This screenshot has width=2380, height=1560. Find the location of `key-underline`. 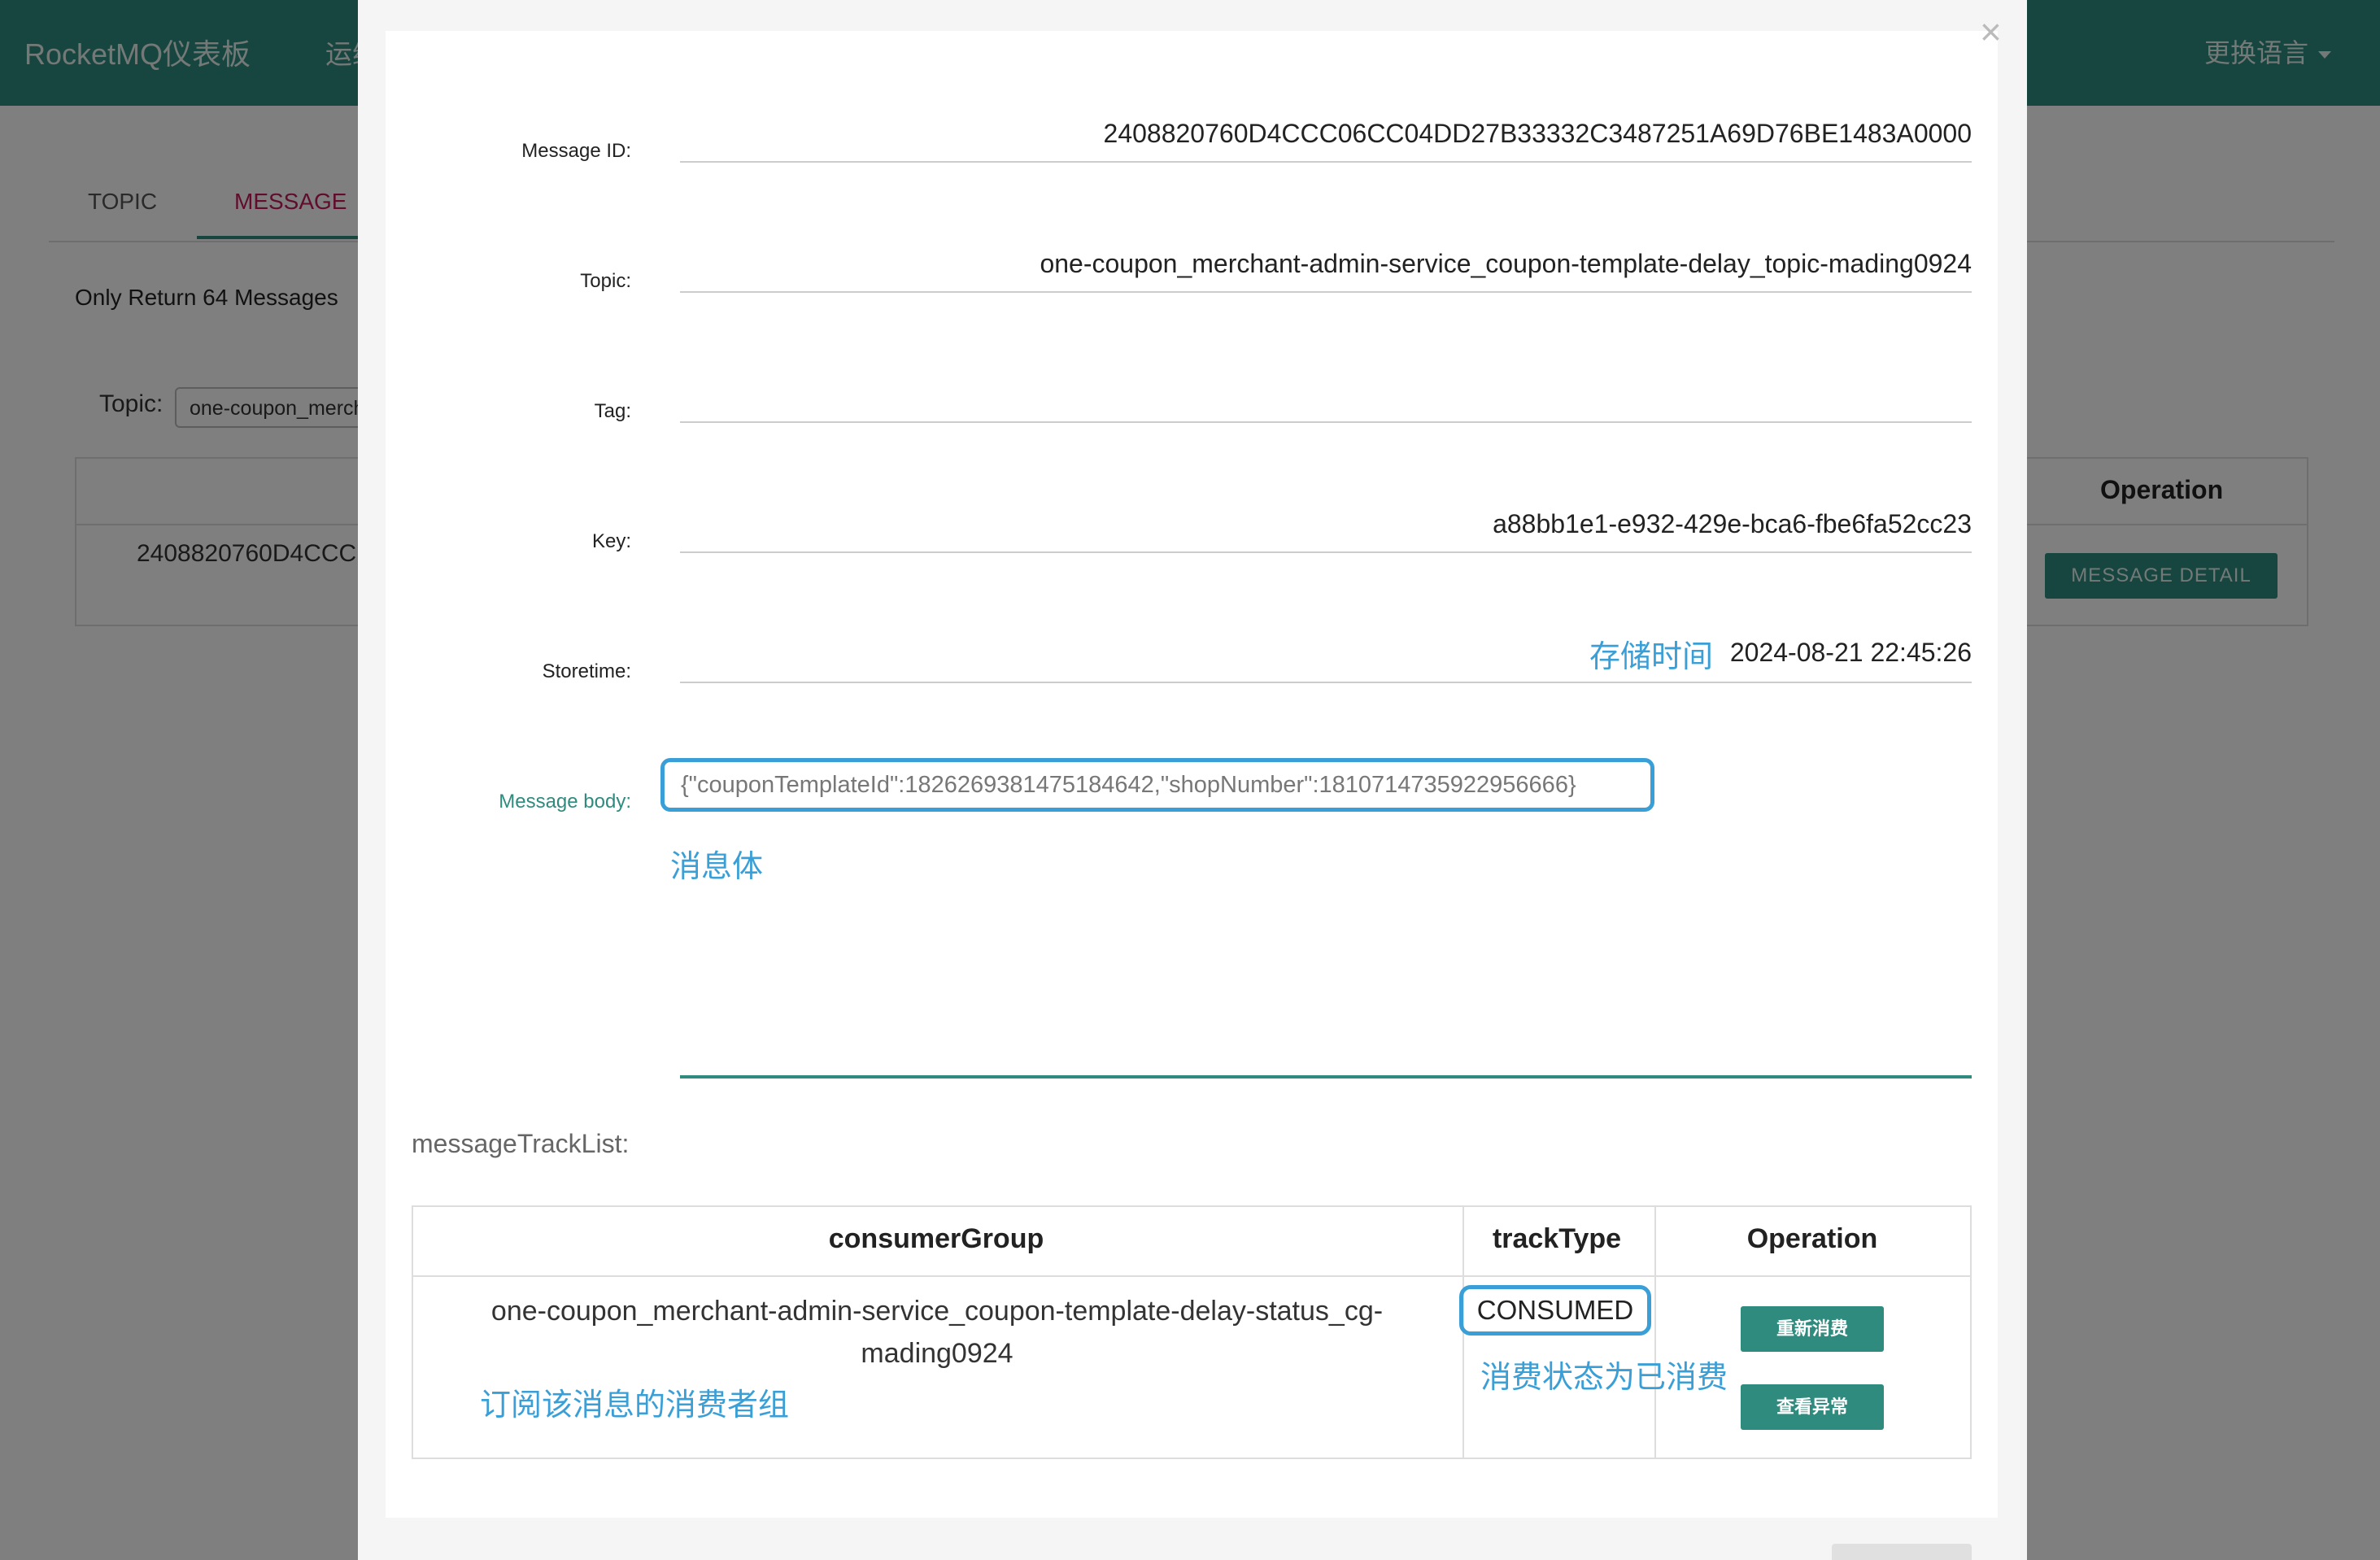

key-underline is located at coordinates (1326, 552).